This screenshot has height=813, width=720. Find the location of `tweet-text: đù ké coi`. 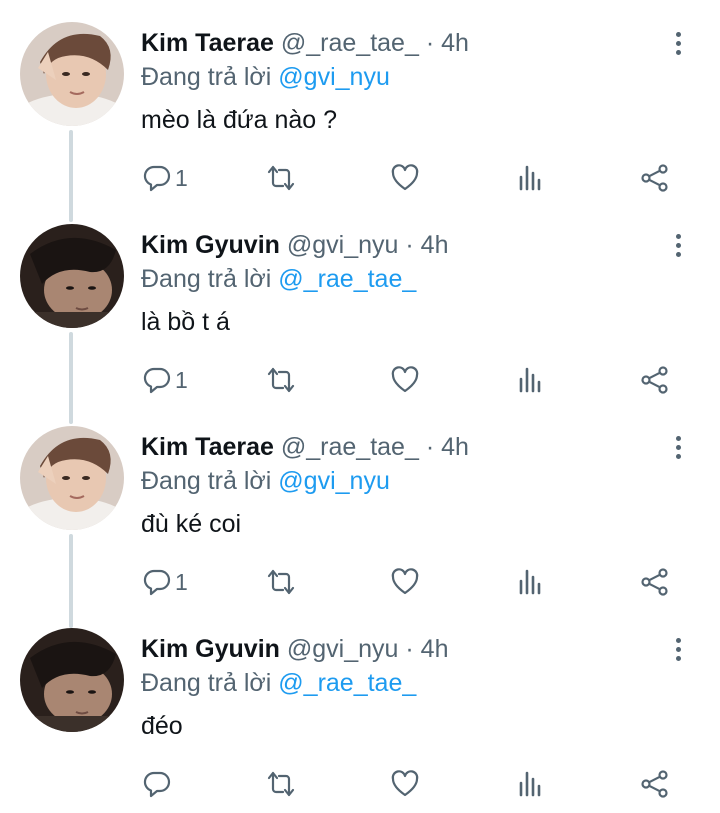

tweet-text: đù ké coi is located at coordinates (191, 524).